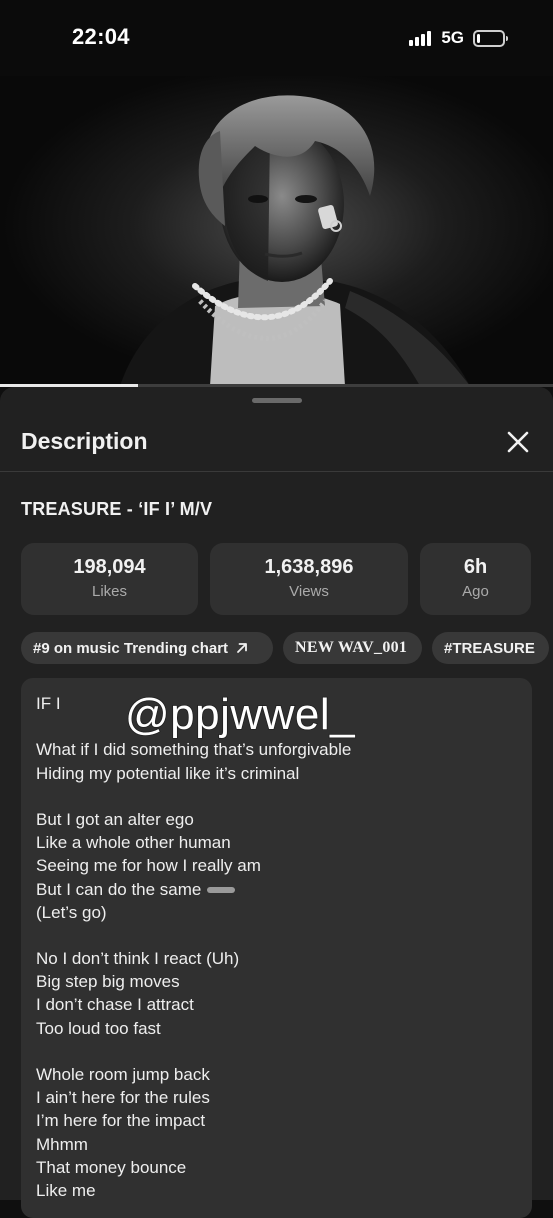  What do you see at coordinates (168, 773) in the screenshot?
I see `lyric-line: Hiding my potential like it’s criminal` at bounding box center [168, 773].